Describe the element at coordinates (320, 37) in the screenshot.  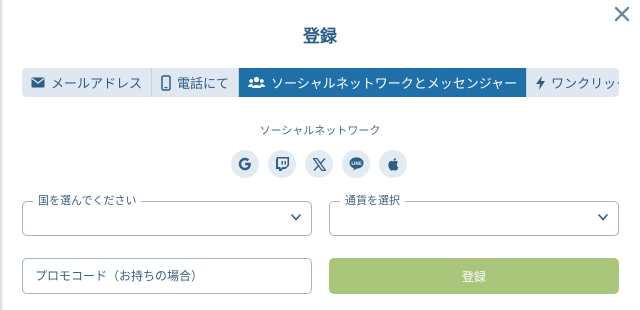
I see `dialog-title: 登録` at that location.